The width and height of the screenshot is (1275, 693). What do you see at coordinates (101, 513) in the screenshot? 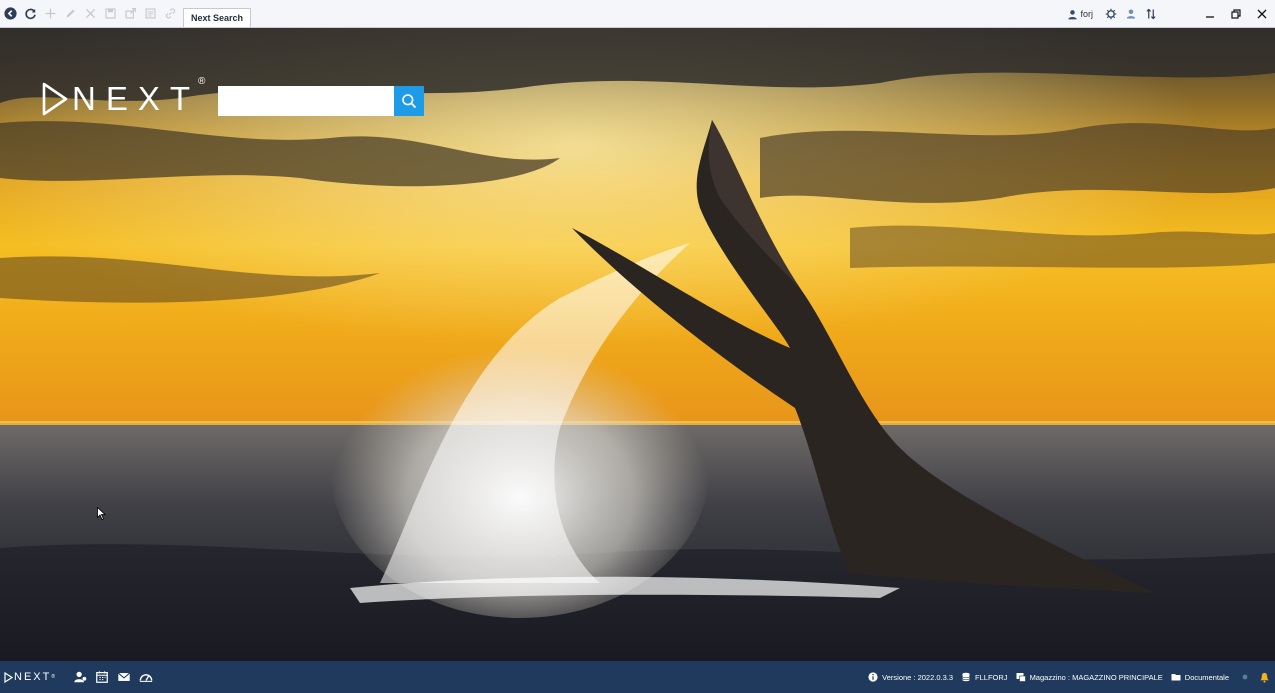
I see `mouse-cursor-icon` at bounding box center [101, 513].